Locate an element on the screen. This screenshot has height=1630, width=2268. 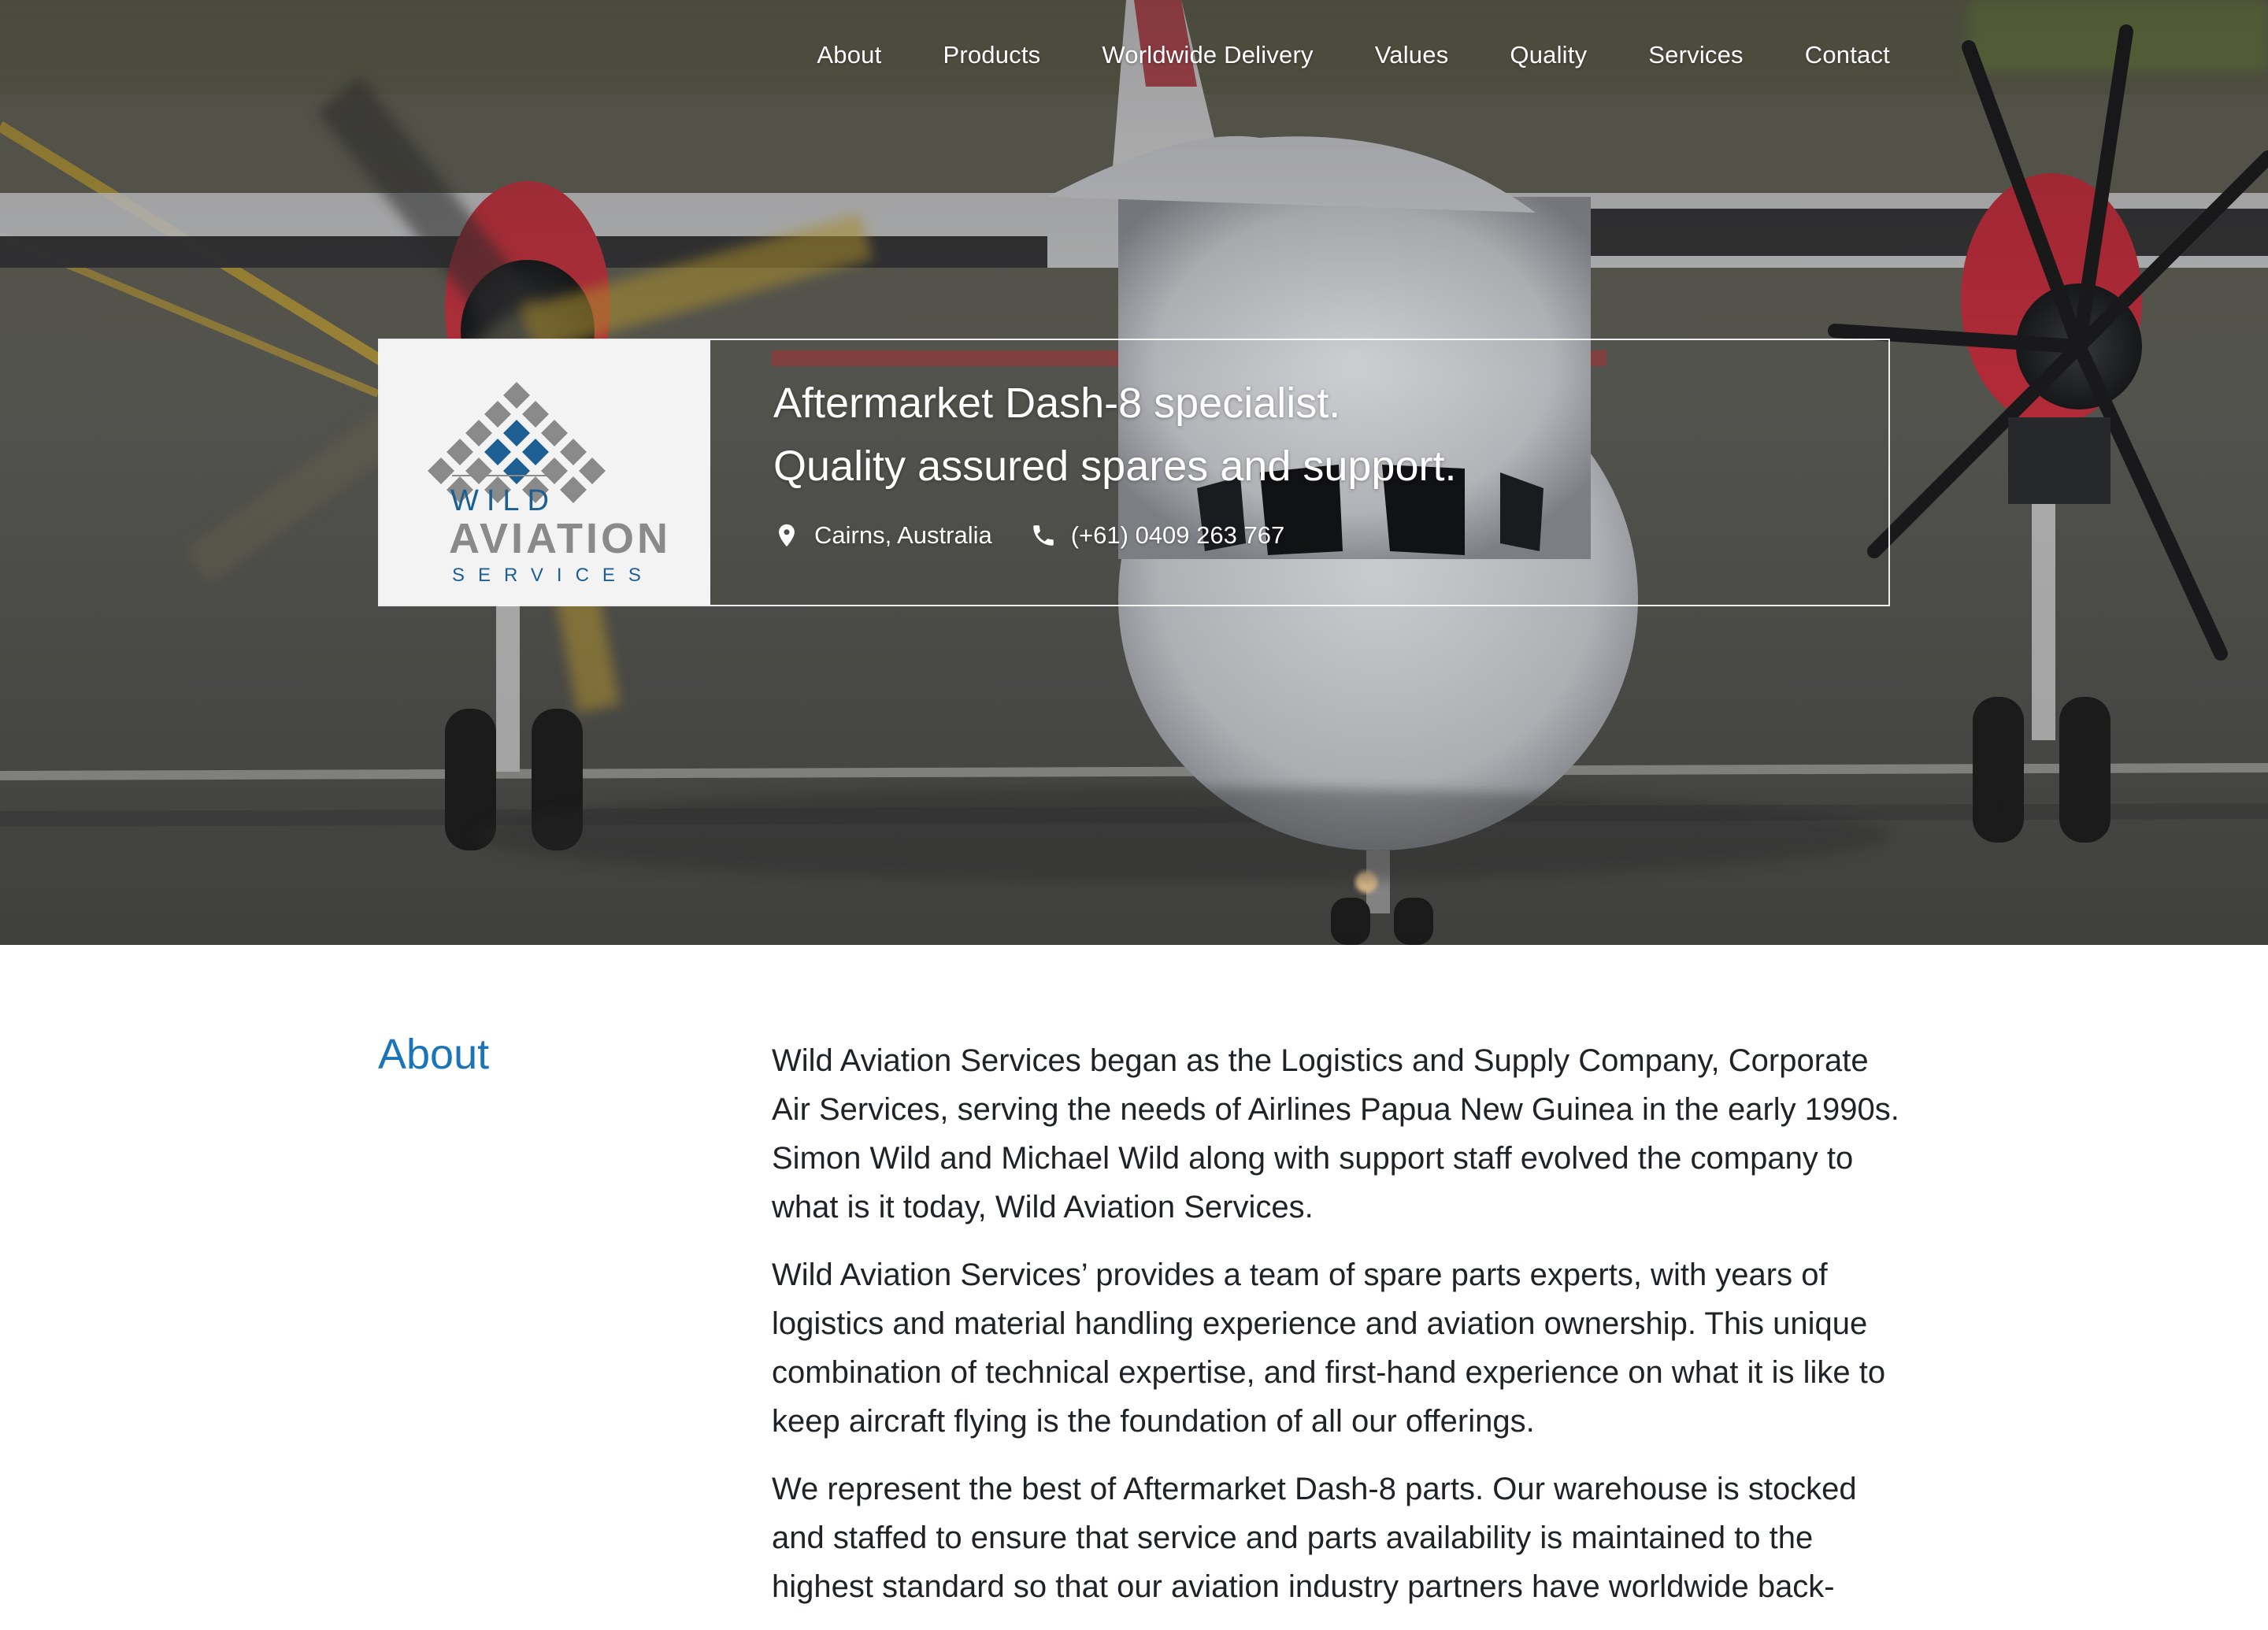
logo-line-services: SERVICES is located at coordinates (553, 575).